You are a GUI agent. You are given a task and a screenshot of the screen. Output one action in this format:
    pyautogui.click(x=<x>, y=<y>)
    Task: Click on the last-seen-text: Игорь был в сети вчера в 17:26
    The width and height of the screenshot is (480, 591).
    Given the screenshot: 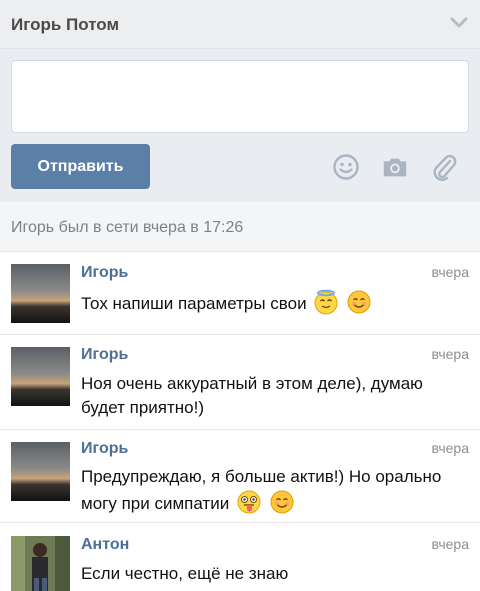 What is the action you would take?
    pyautogui.click(x=127, y=227)
    